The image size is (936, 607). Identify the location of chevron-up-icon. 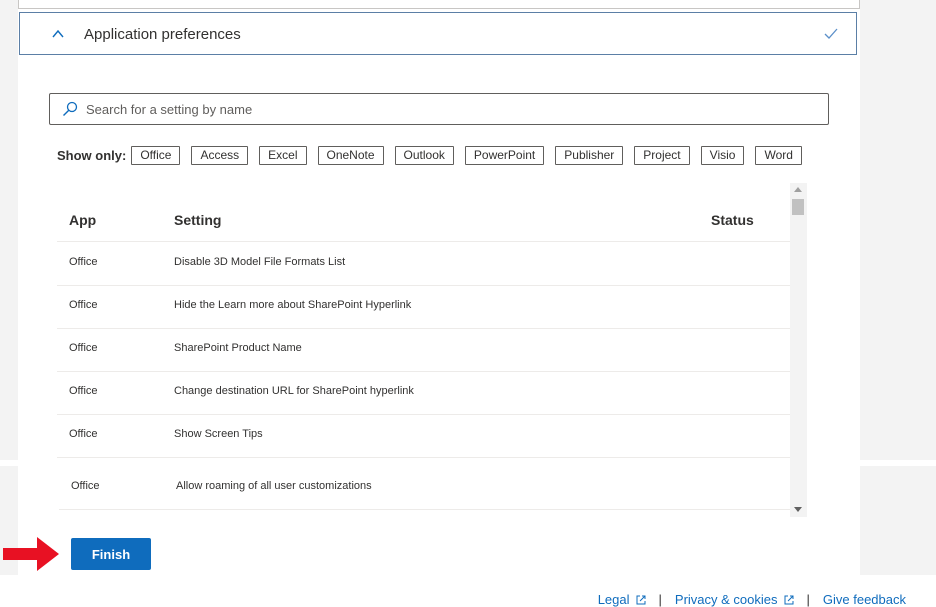
(58, 34).